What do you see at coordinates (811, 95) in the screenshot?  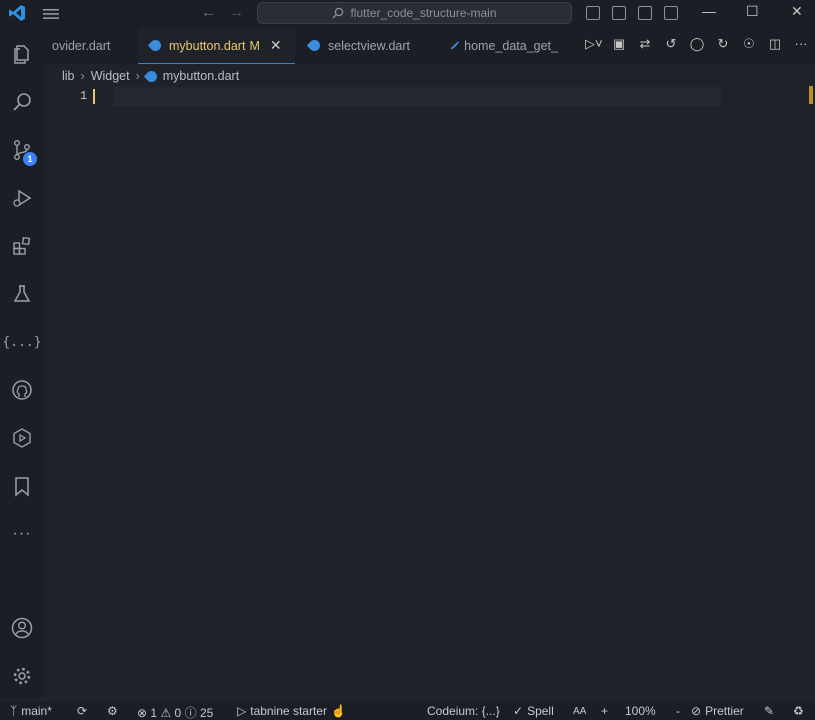 I see `scrollbar-marker` at bounding box center [811, 95].